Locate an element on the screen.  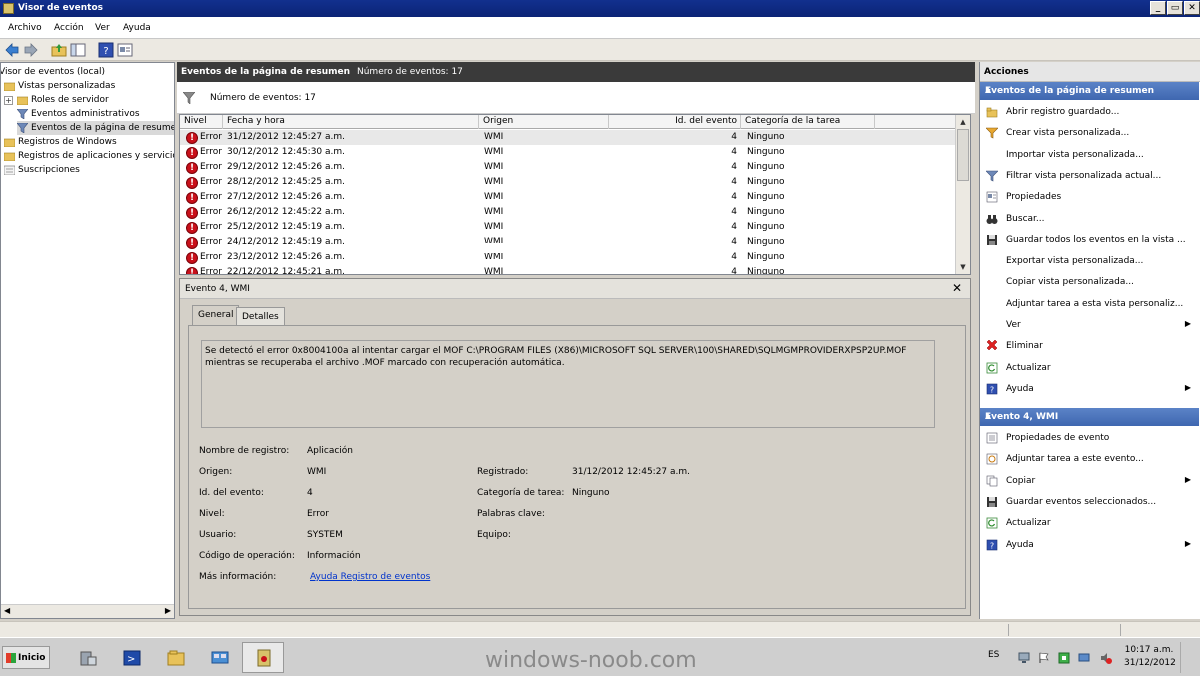
tree-item-summary-page-events: Eventos de la página de resumen is located at coordinates (95, 128).